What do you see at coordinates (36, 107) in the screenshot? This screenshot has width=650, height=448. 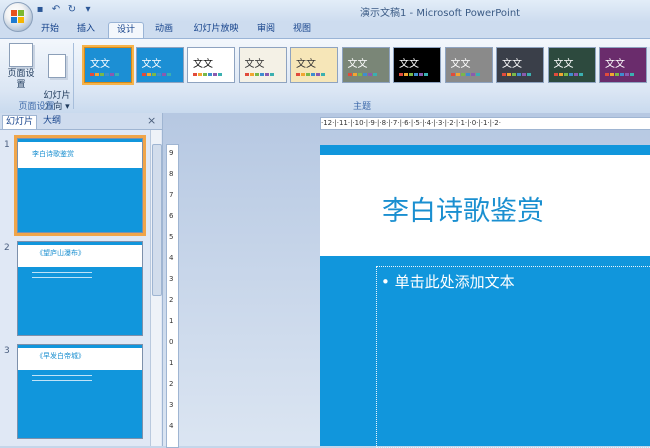 I see `group-page-setup-label: 页面设置` at bounding box center [36, 107].